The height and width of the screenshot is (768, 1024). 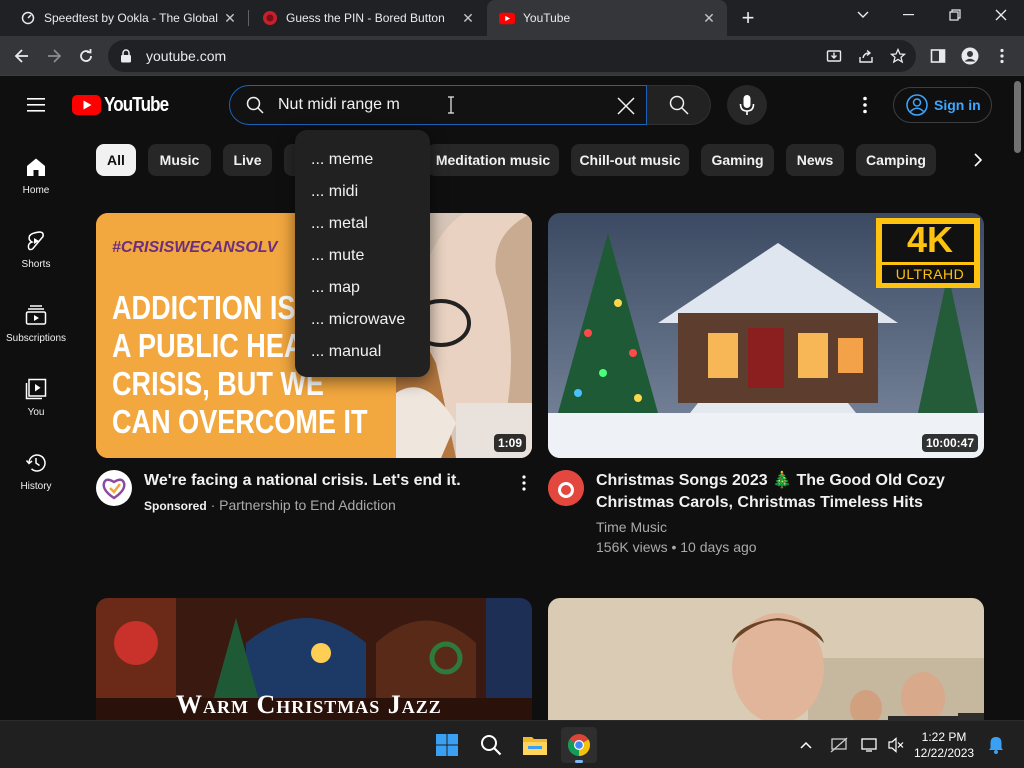 I want to click on tab-guess-the-pin: Guess the PIN - Bored Button ✕, so click(x=368, y=18).